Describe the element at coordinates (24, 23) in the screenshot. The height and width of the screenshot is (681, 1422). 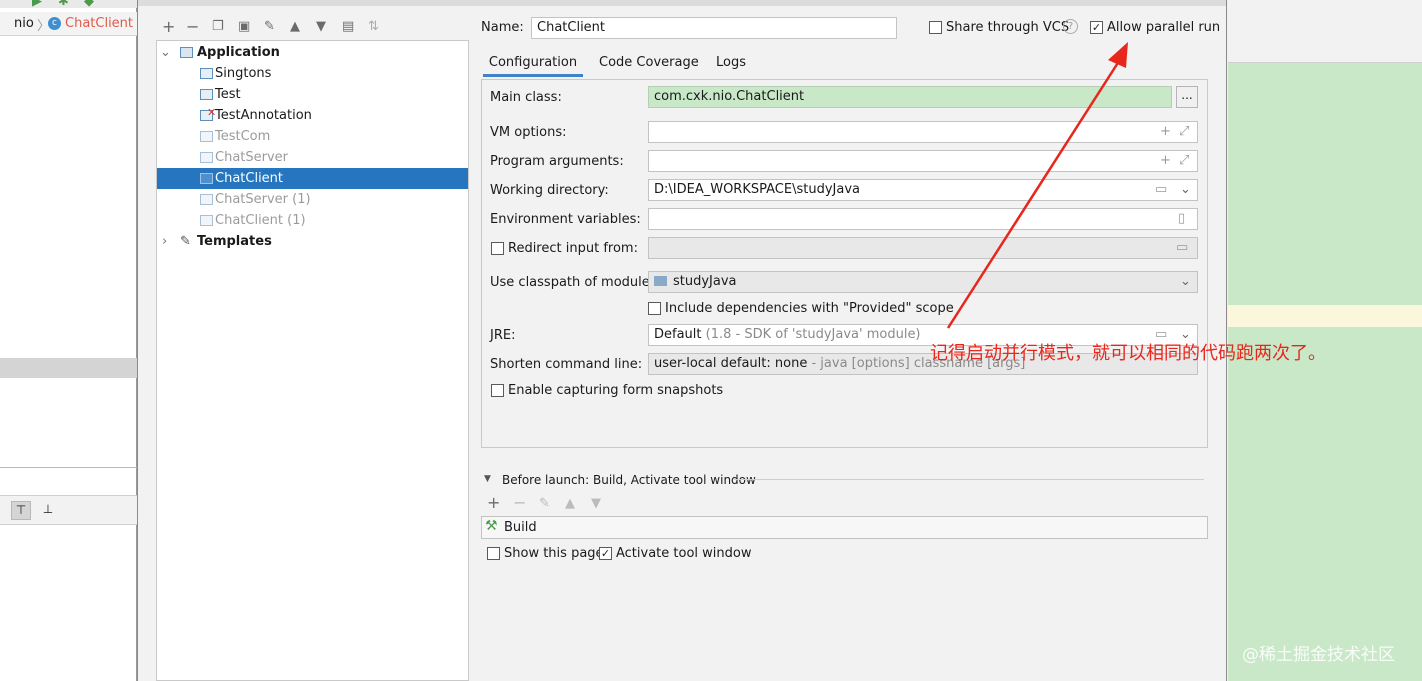
I see `breadcrumb-item: nio` at that location.